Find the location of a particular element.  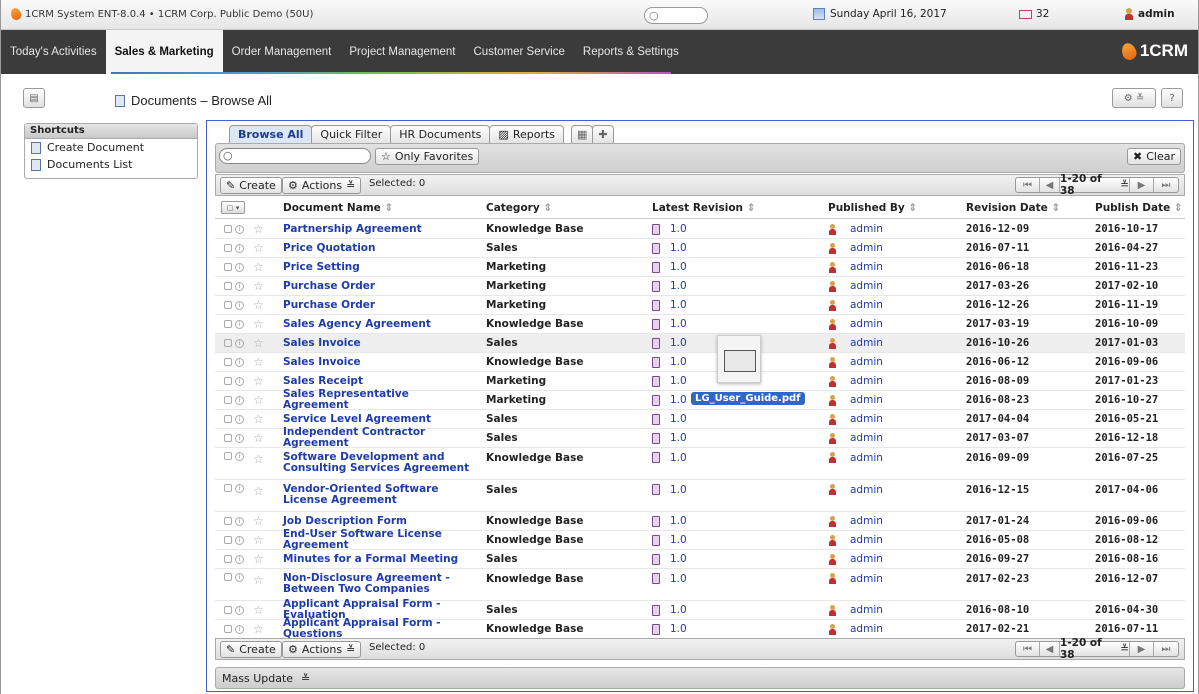

clear-filter-button: ✖ Clear is located at coordinates (1154, 156).